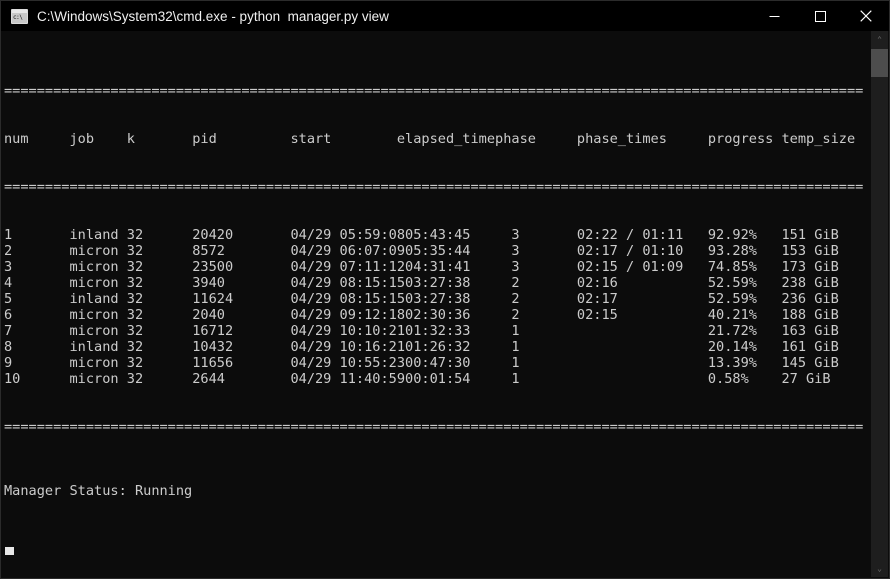  I want to click on window-controls, so click(820, 16).